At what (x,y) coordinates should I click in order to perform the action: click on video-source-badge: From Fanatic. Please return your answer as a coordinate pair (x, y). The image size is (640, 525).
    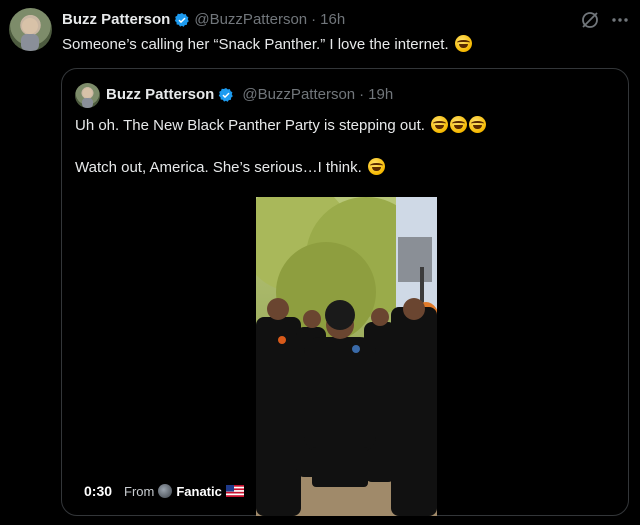
    Looking at the image, I should click on (184, 491).